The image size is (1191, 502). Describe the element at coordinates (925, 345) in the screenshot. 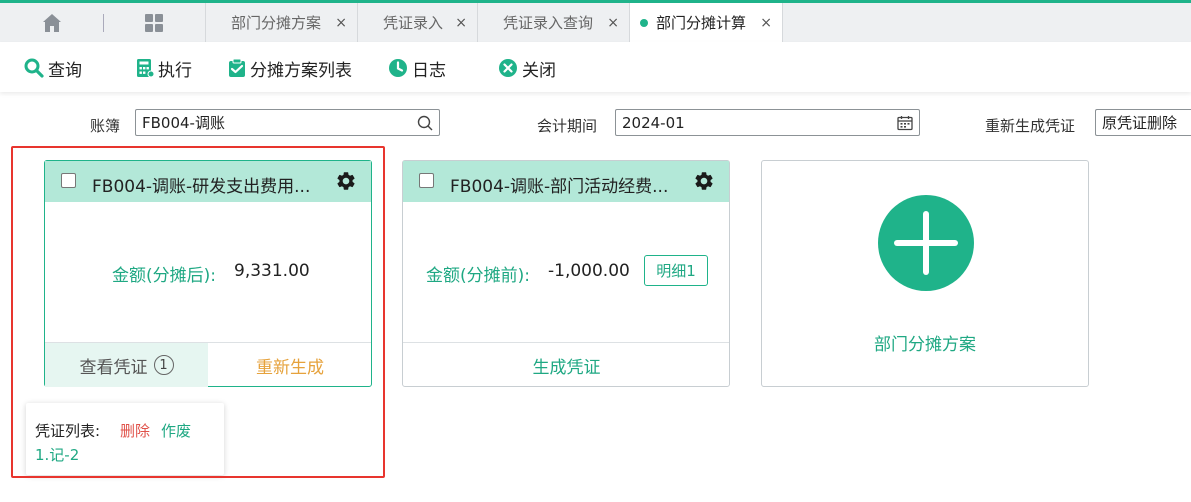

I see `add-plan-label: 部门分摊方案` at that location.